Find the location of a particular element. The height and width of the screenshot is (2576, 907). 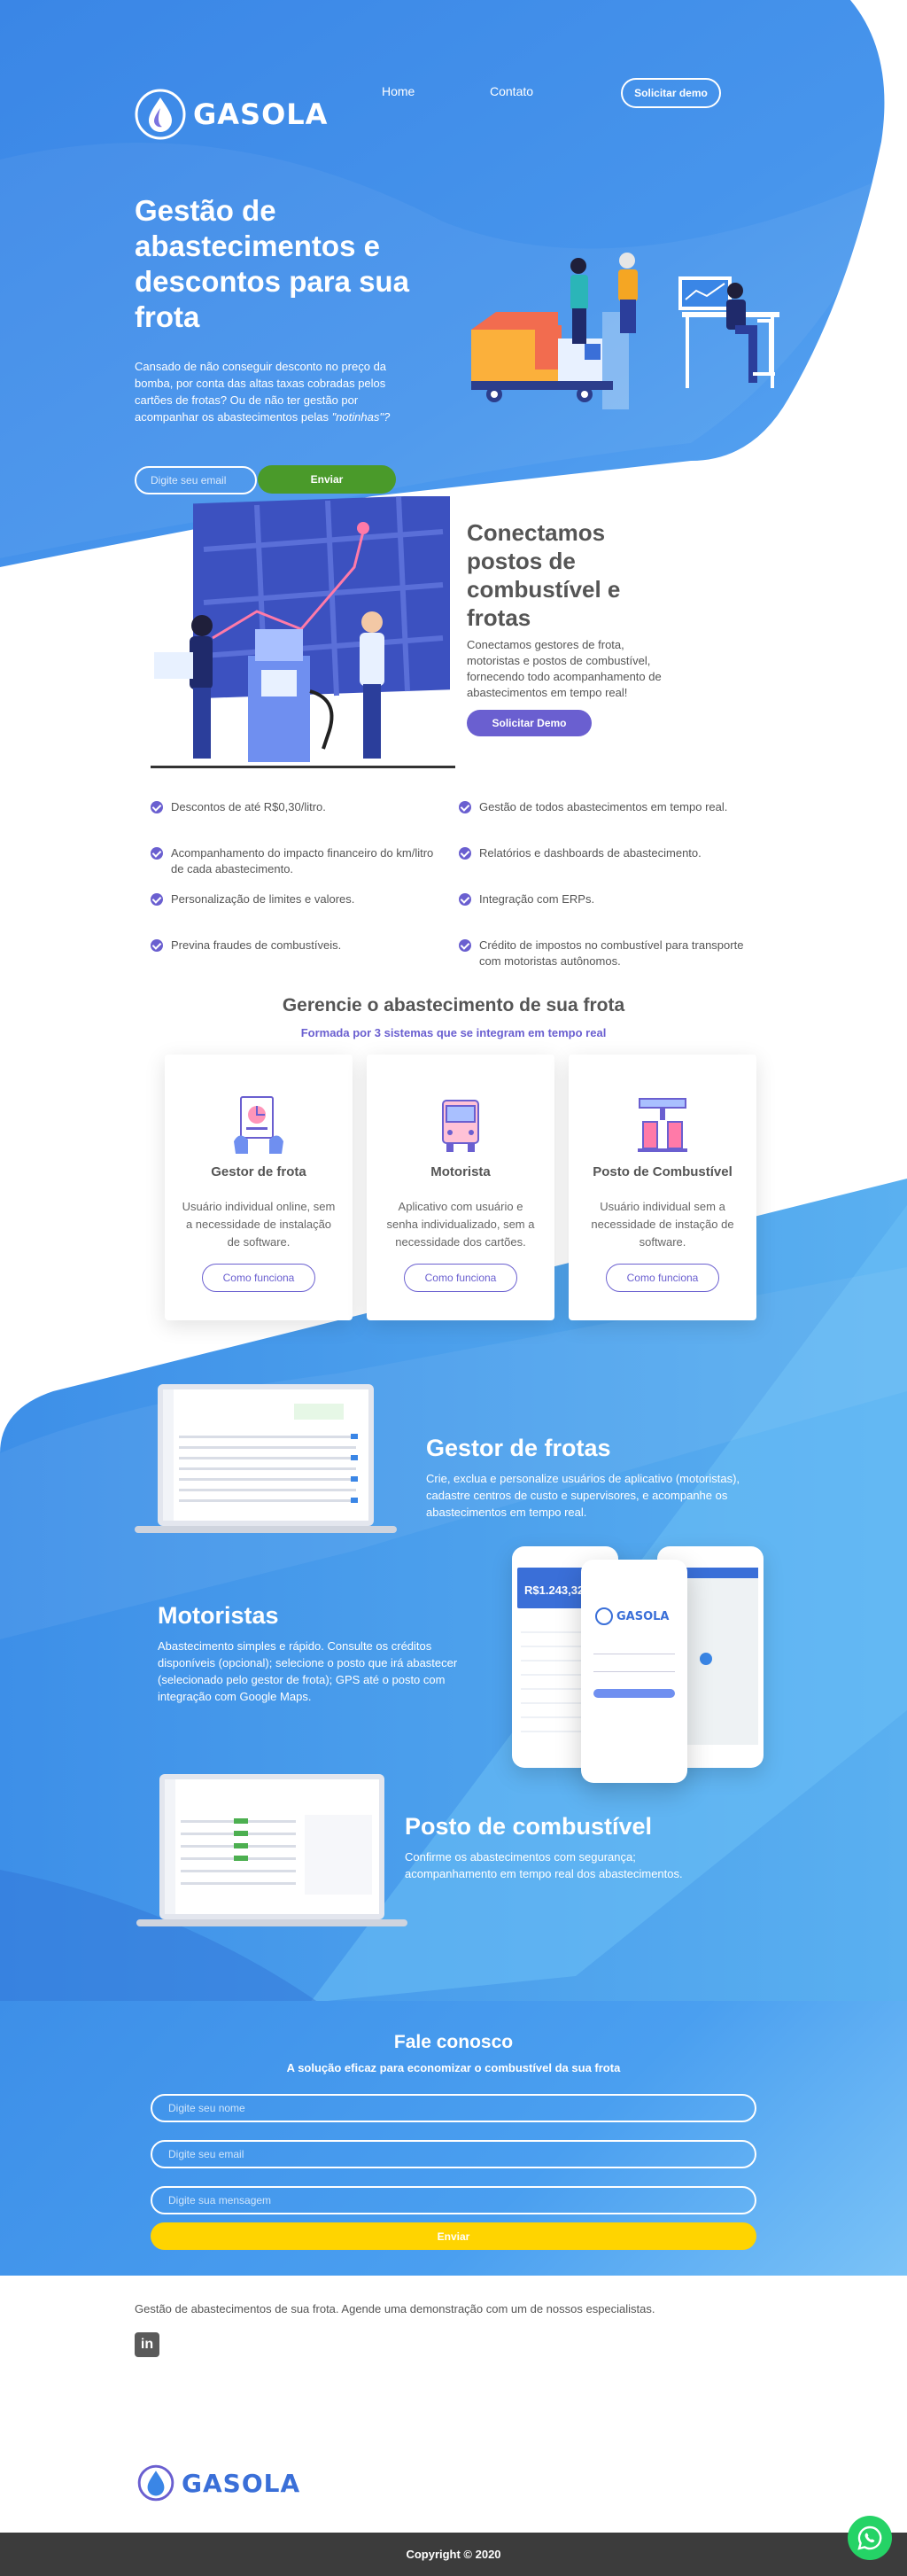

nav-home-link: Home is located at coordinates (399, 91).